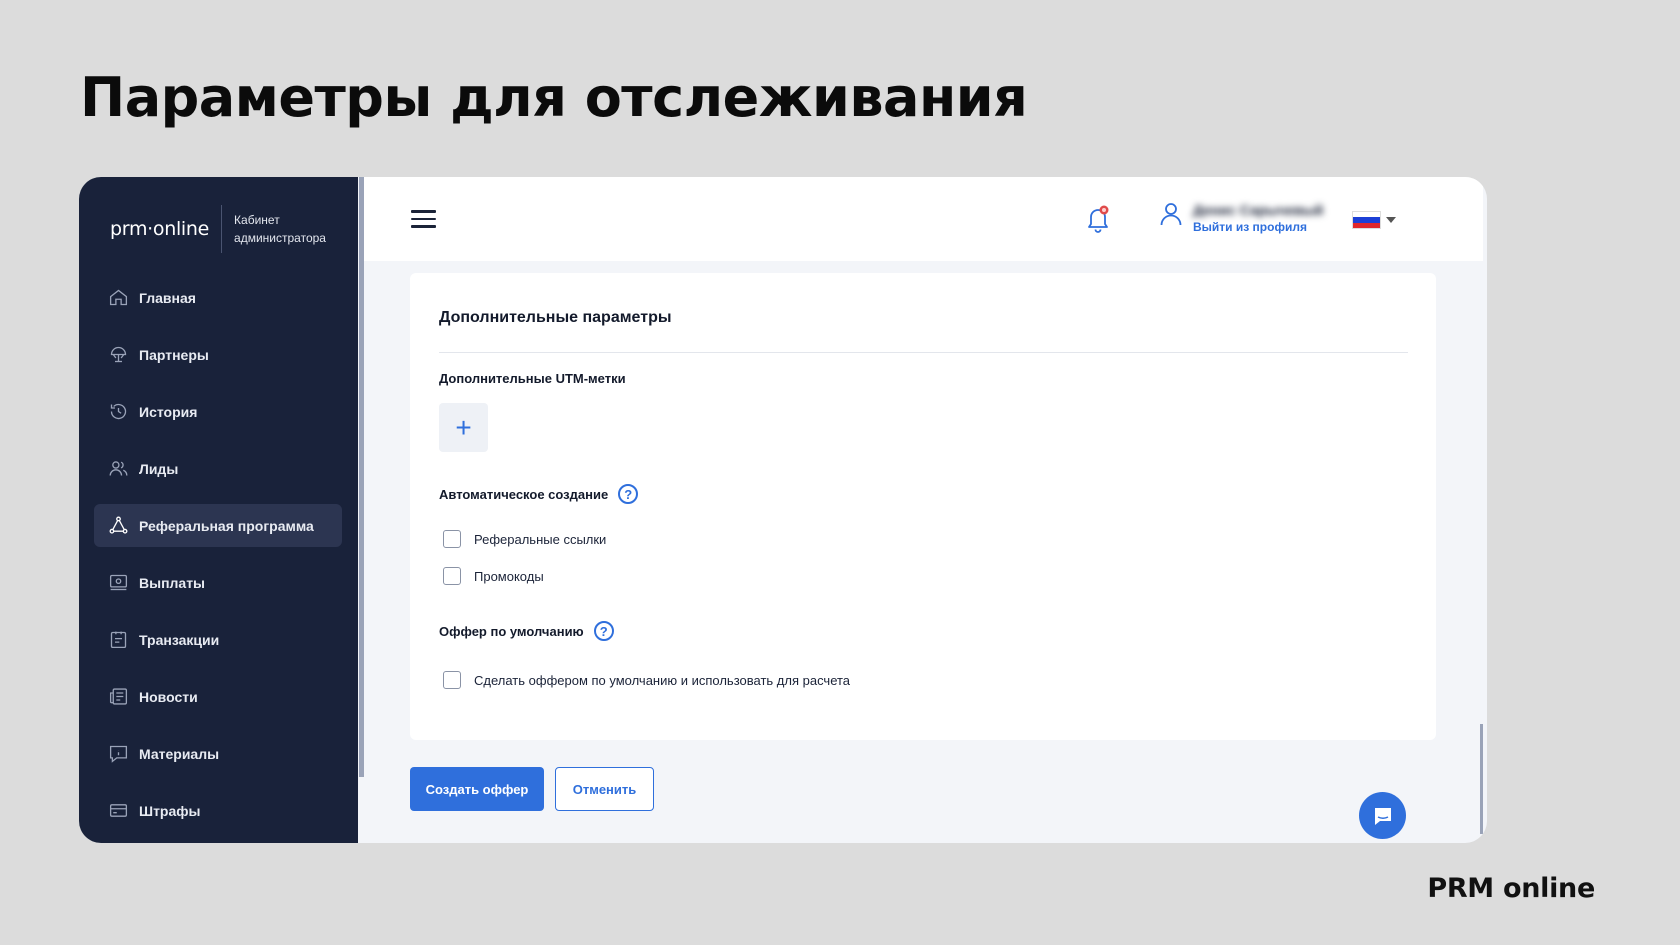 The width and height of the screenshot is (1680, 945). What do you see at coordinates (604, 789) in the screenshot?
I see `cancel-button: Отменить` at bounding box center [604, 789].